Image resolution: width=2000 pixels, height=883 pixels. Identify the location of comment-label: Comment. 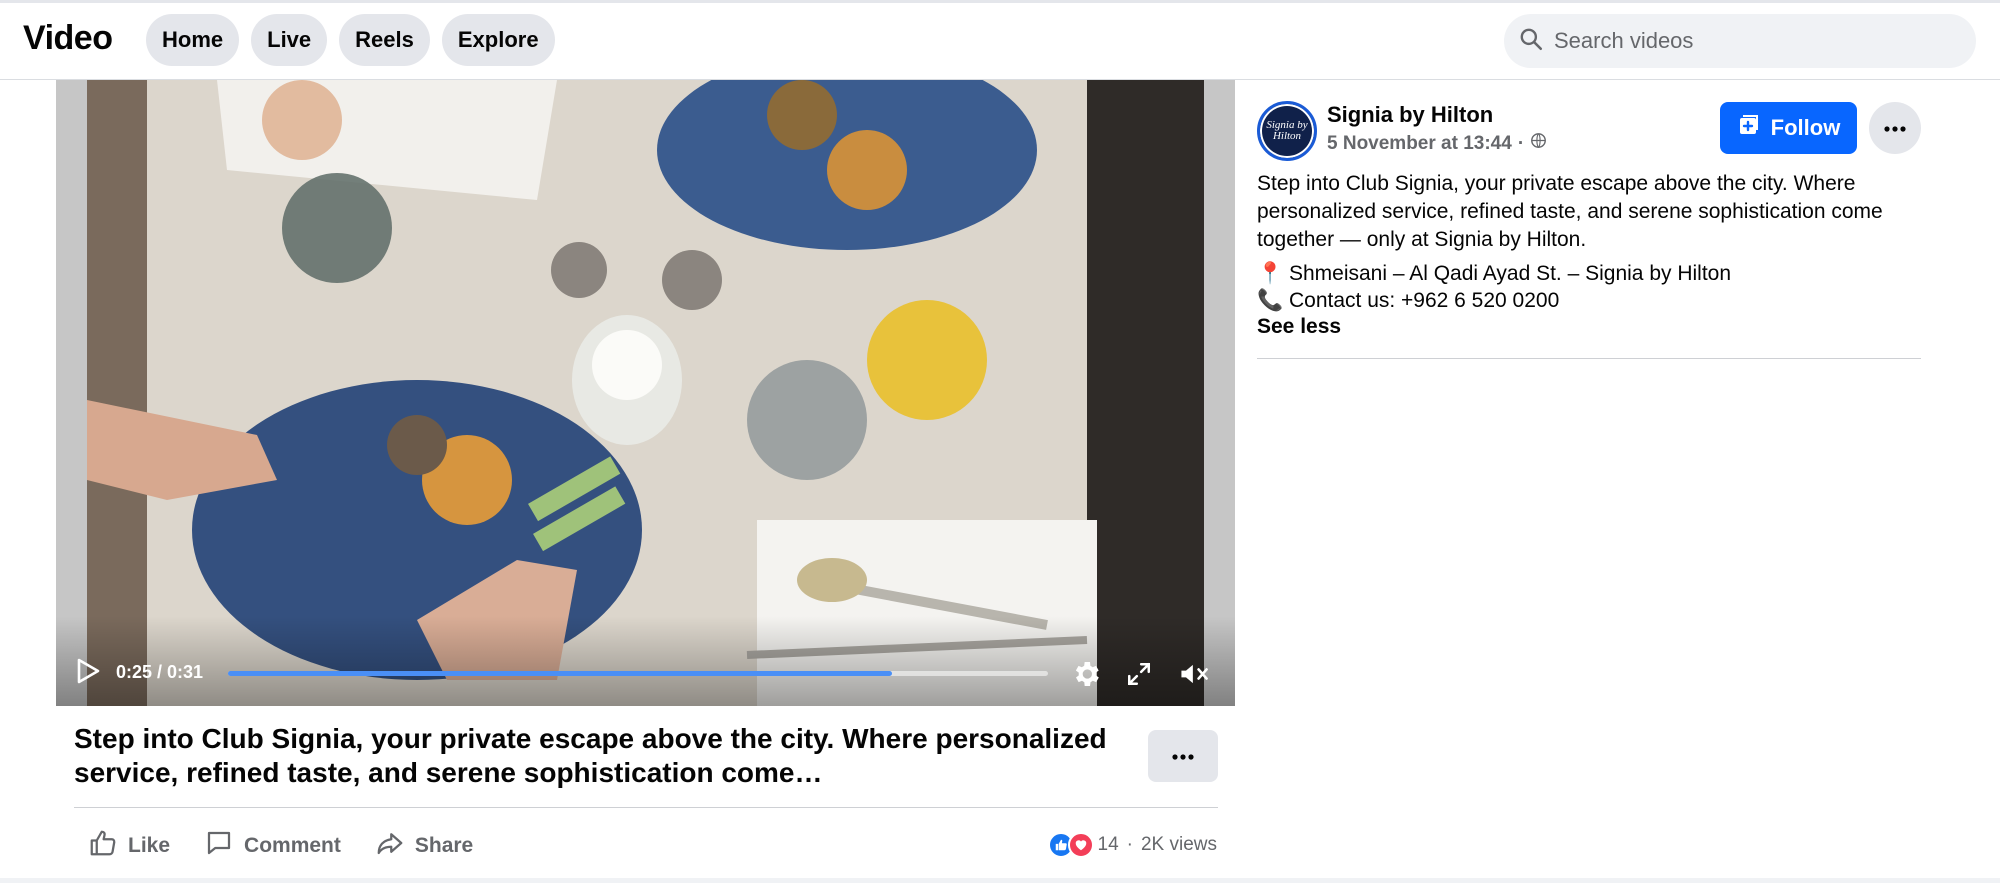
(292, 845).